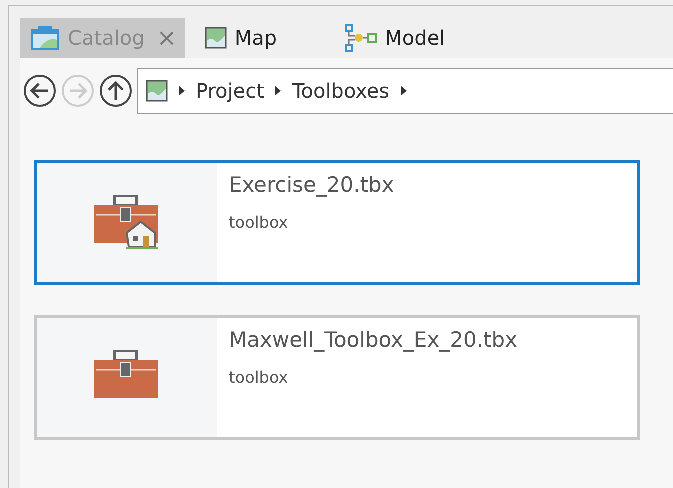 This screenshot has width=673, height=488. Describe the element at coordinates (361, 38) in the screenshot. I see `model-icon` at that location.